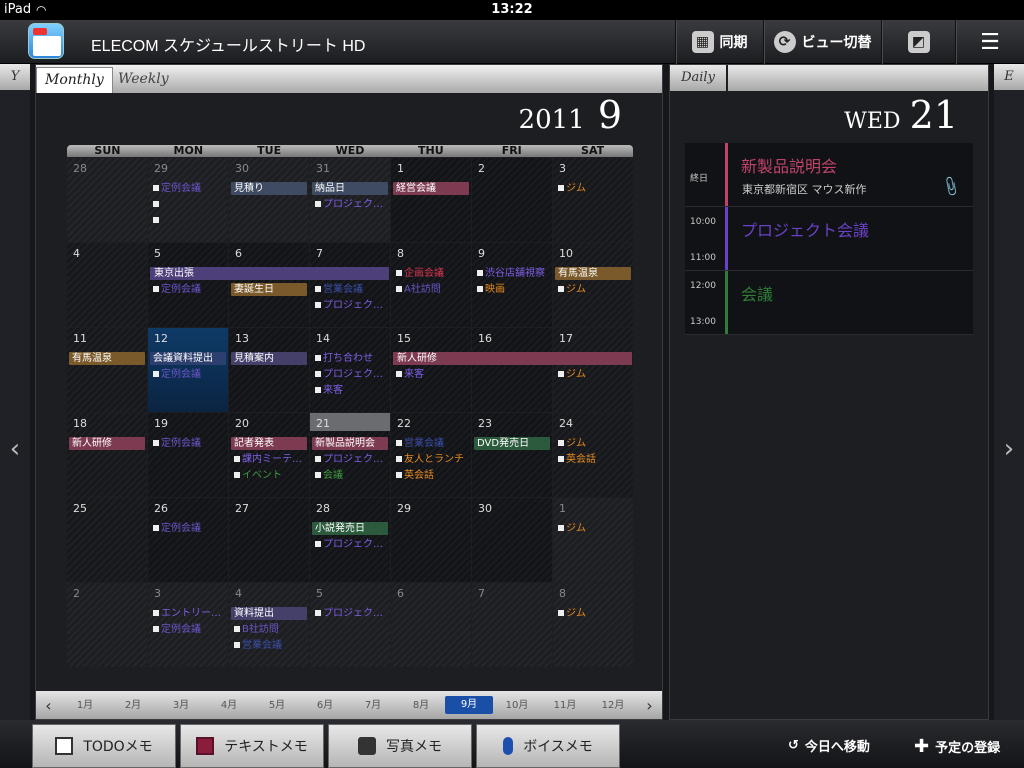 The width and height of the screenshot is (1024, 768). Describe the element at coordinates (512, 370) in the screenshot. I see `day-cell: 16` at that location.